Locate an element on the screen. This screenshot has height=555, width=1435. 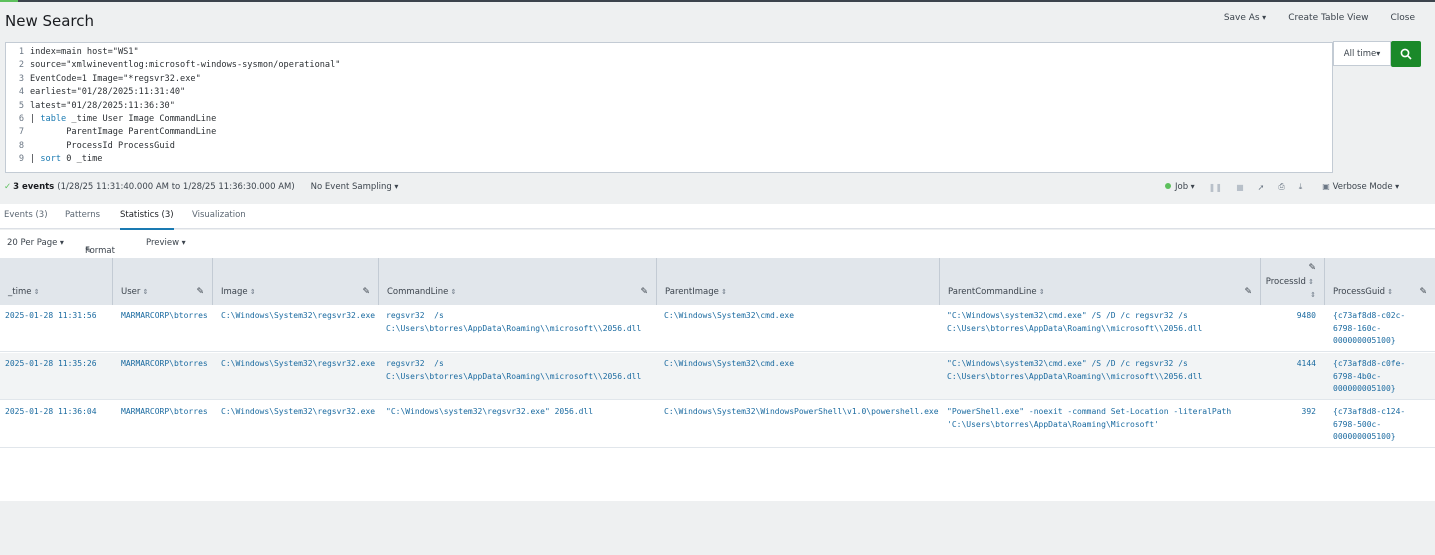
share-icon: ➚ is located at coordinates (1261, 187).